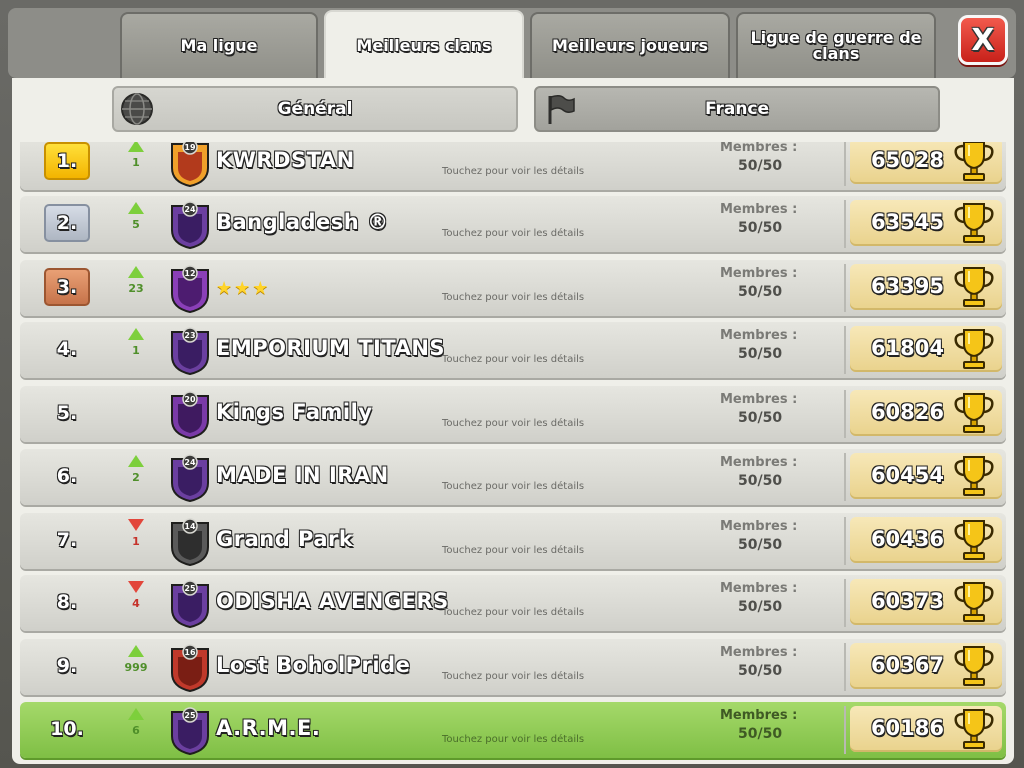  Describe the element at coordinates (190, 415) in the screenshot. I see `clan-badge-icon: 20` at that location.